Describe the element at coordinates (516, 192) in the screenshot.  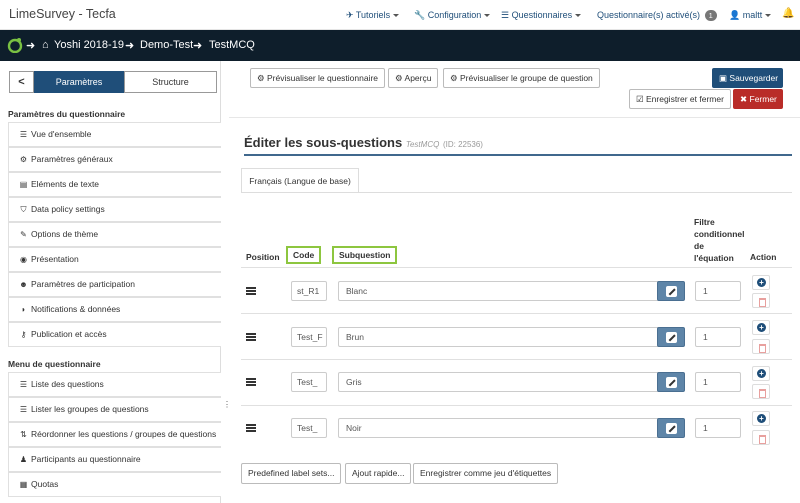
I see `tab-divider` at that location.